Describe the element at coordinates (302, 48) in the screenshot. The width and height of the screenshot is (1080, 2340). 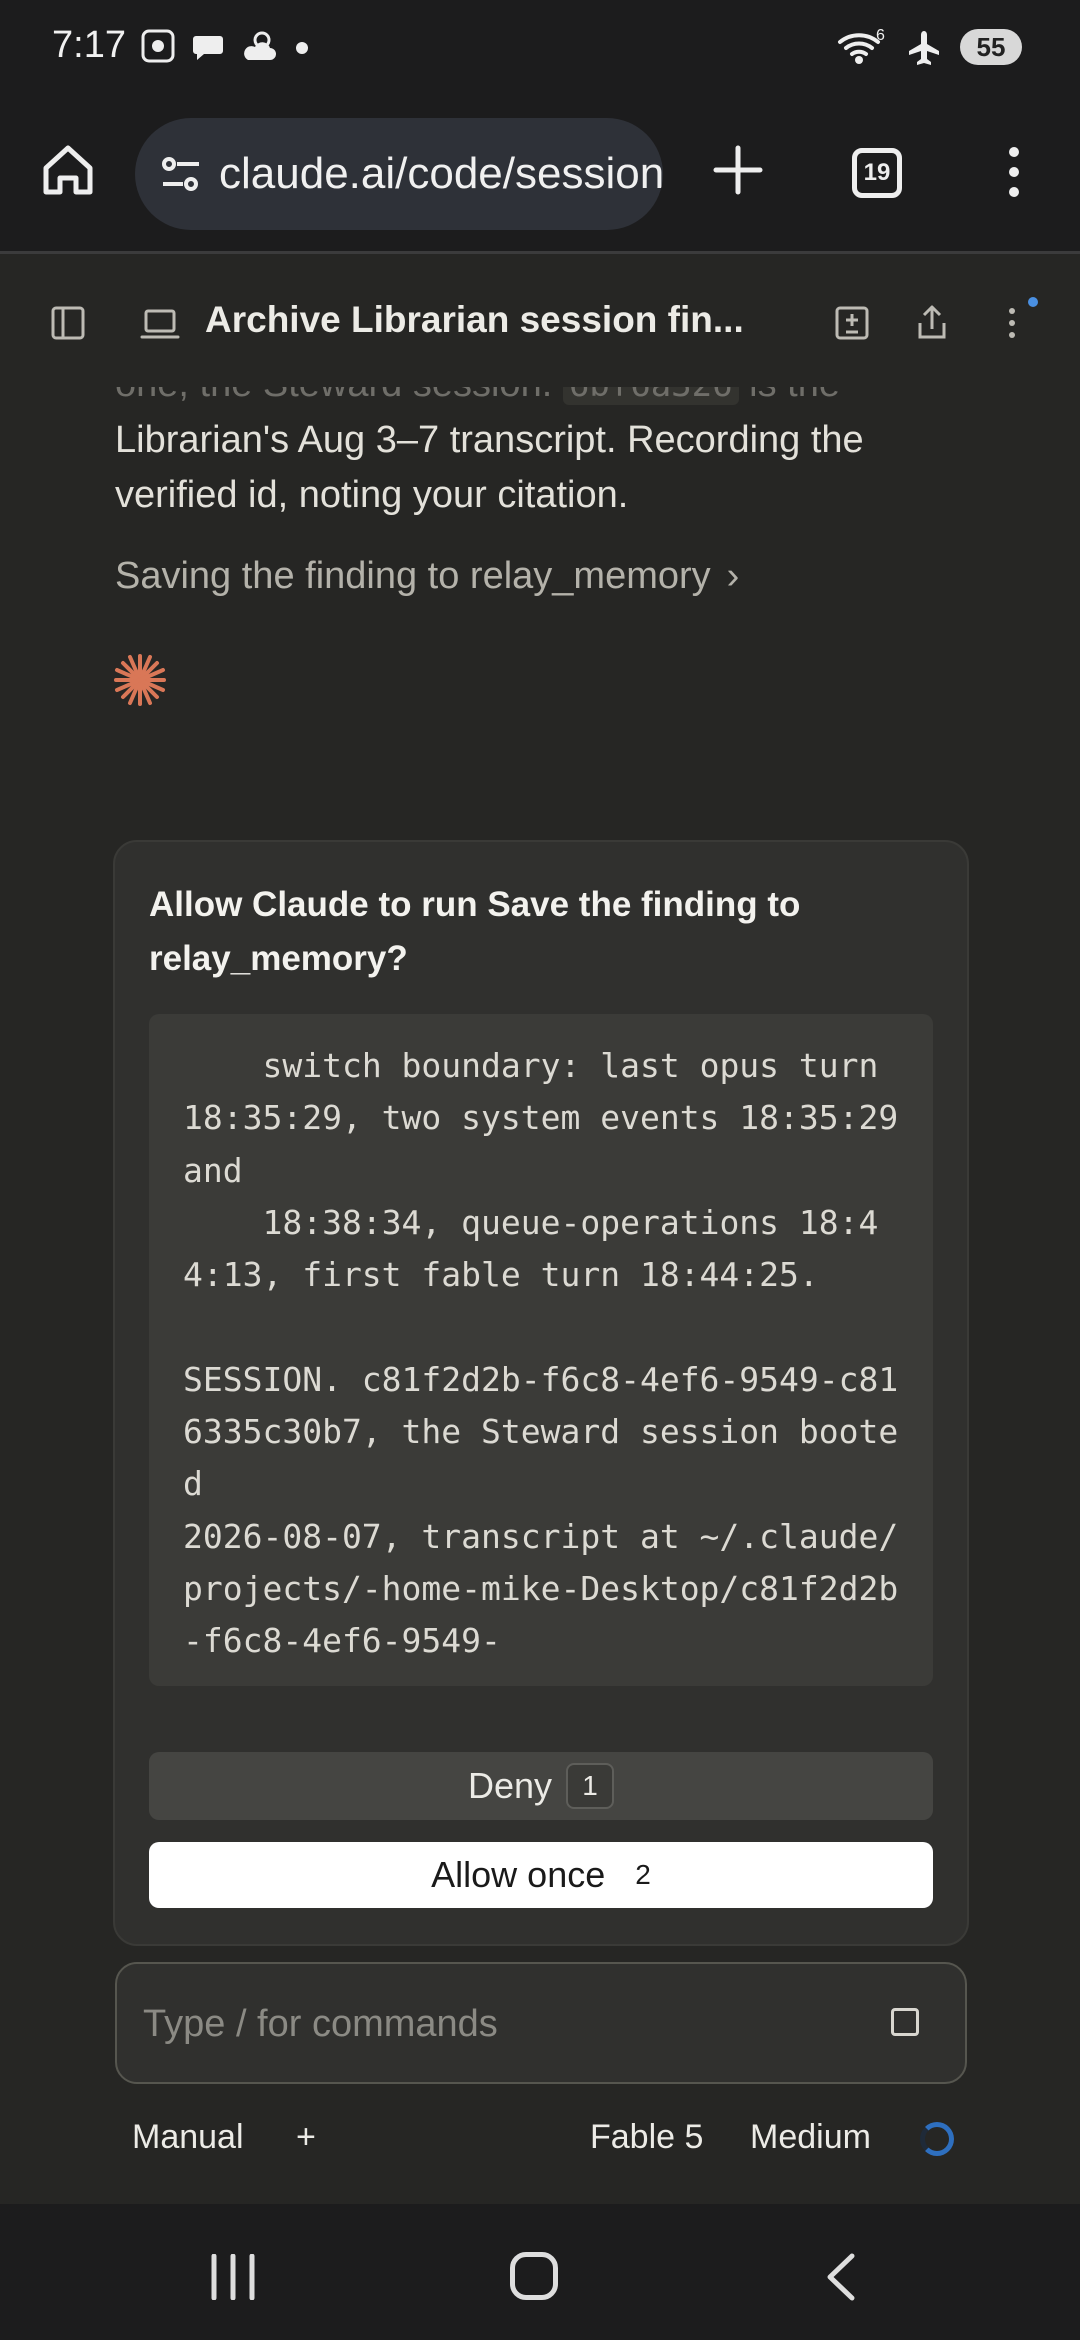
I see `dot-icon` at that location.